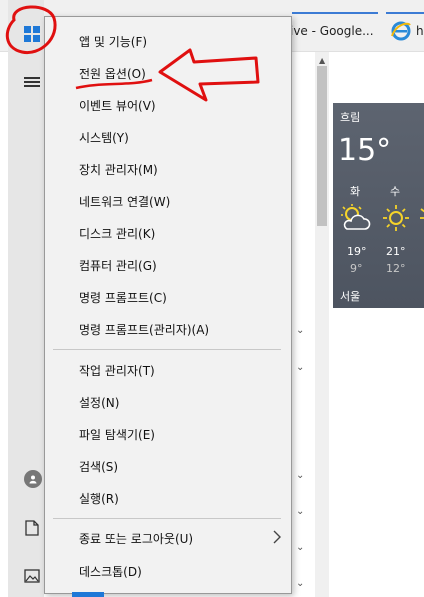 Image resolution: width=424 pixels, height=597 pixels. I want to click on menu-item-label: 검색(S), so click(99, 466).